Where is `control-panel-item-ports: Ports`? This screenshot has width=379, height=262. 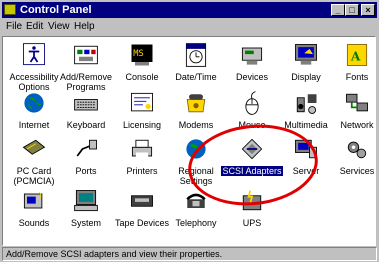 control-panel-item-ports: Ports is located at coordinates (86, 155).